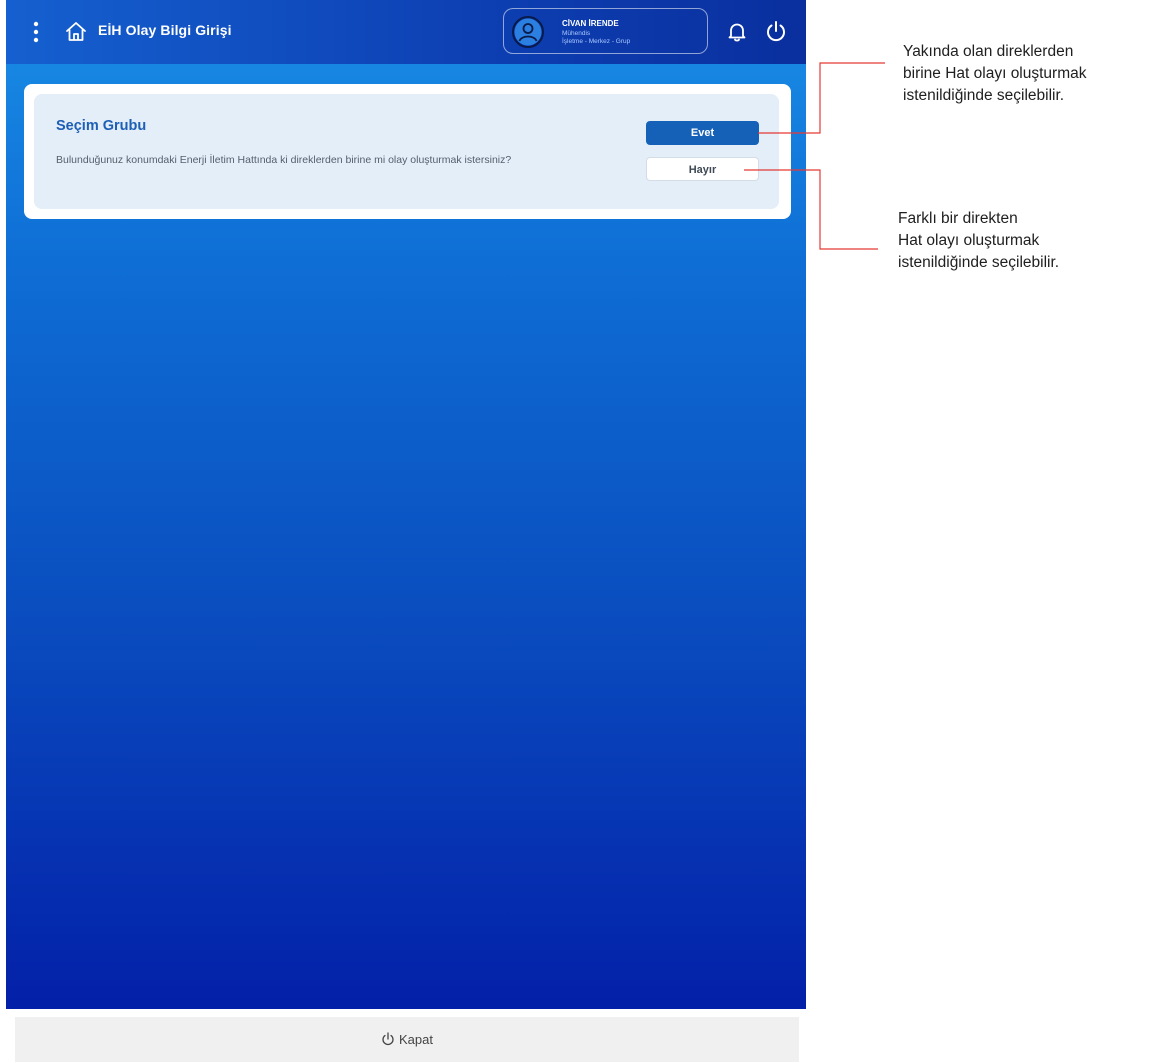 Image resolution: width=1151 pixels, height=1063 pixels. What do you see at coordinates (702, 169) in the screenshot?
I see `no-button: Hayır` at bounding box center [702, 169].